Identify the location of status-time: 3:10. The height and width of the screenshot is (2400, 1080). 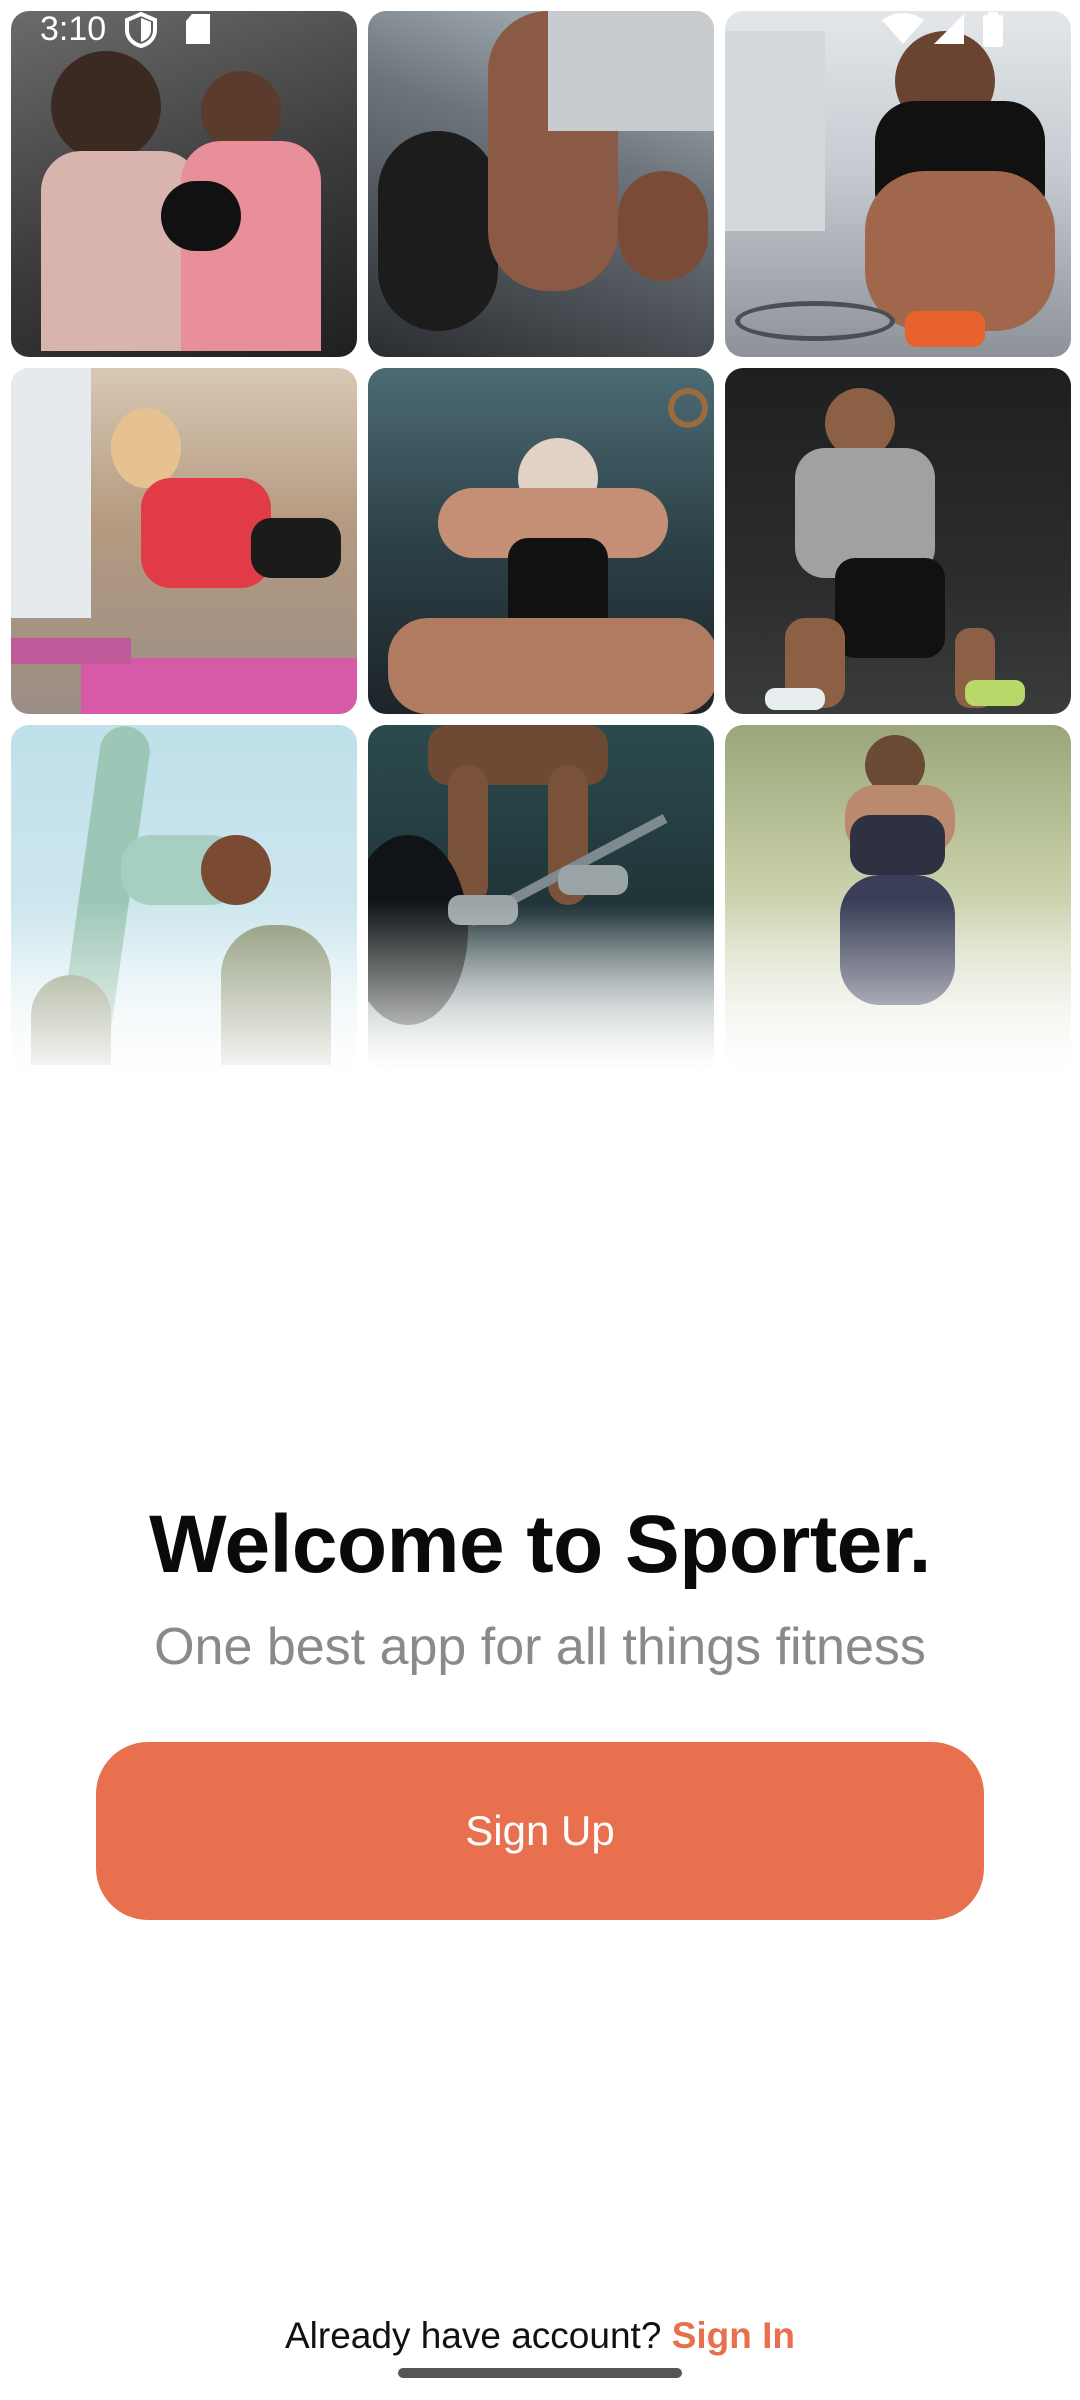
(73, 29).